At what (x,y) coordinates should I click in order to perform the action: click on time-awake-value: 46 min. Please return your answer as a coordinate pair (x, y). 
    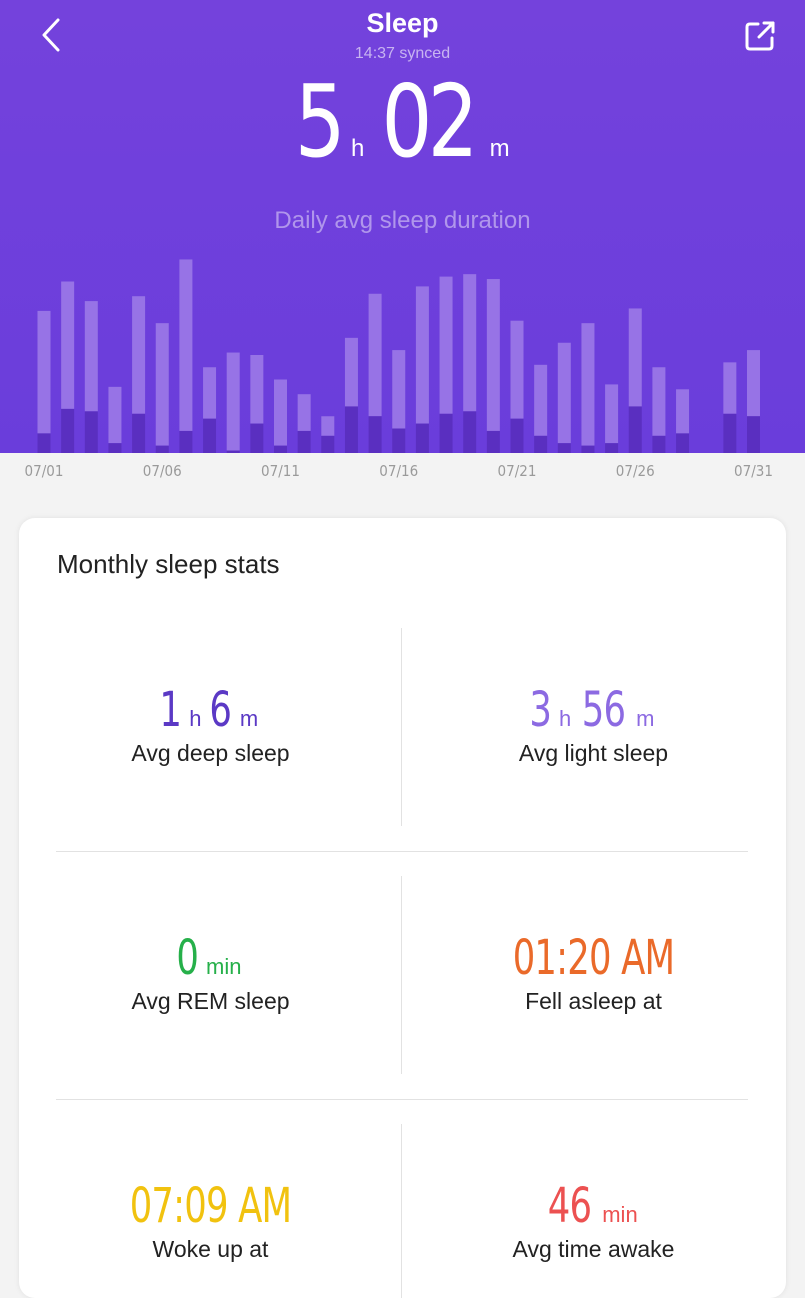
    Looking at the image, I should click on (593, 1206).